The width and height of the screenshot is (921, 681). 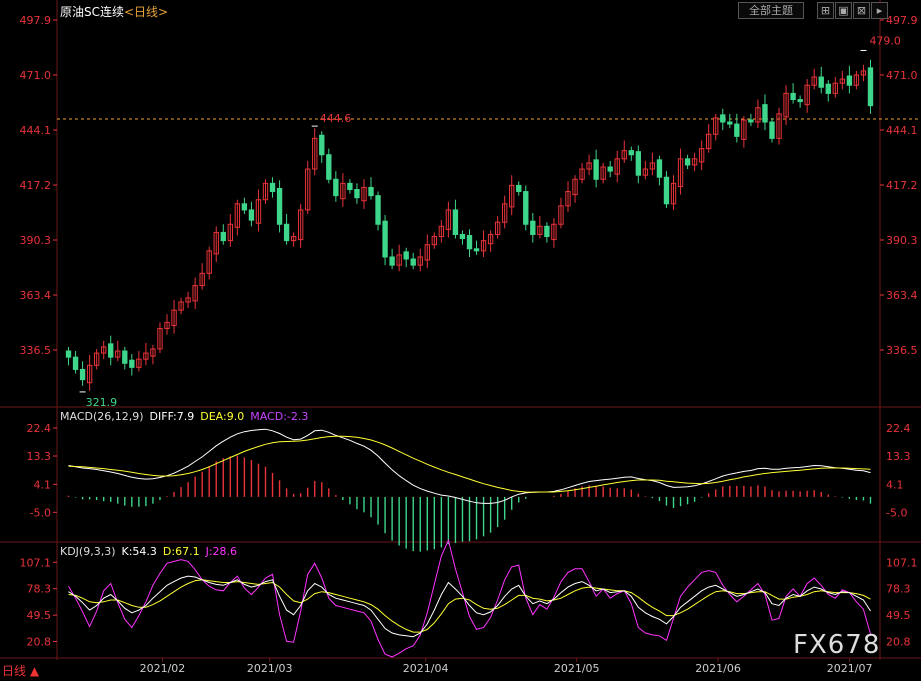 I want to click on kdj-tick-label-left: 107.1, so click(x=36, y=562).